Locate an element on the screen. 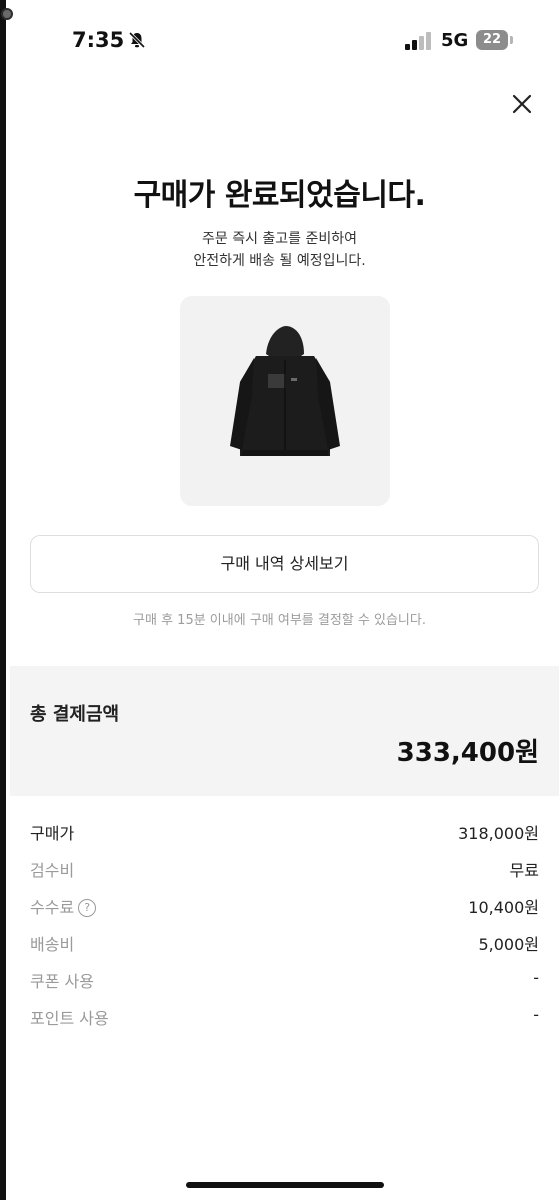 This screenshot has height=1200, width=559. total-payment-value: 333,400원 is located at coordinates (467, 753).